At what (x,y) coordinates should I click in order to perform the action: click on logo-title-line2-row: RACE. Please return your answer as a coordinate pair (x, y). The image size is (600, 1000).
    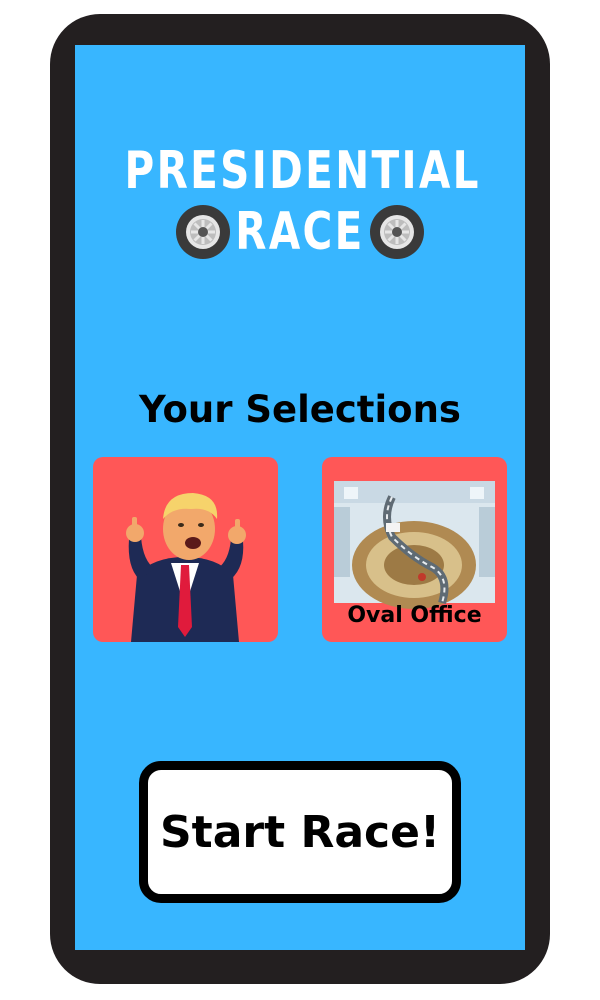
    Looking at the image, I should click on (300, 232).